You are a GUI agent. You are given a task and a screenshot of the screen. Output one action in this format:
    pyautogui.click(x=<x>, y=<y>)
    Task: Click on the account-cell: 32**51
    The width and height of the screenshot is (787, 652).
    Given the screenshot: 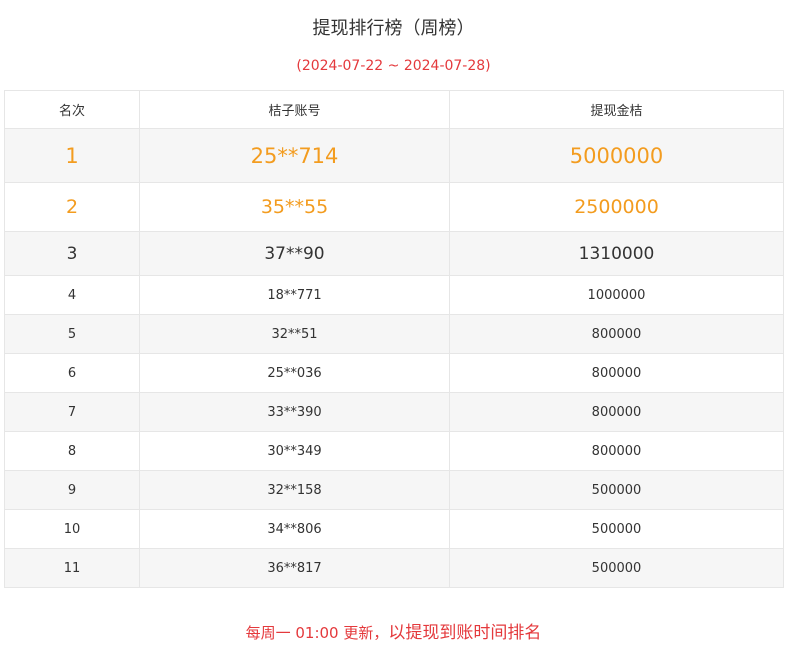 What is the action you would take?
    pyautogui.click(x=294, y=334)
    